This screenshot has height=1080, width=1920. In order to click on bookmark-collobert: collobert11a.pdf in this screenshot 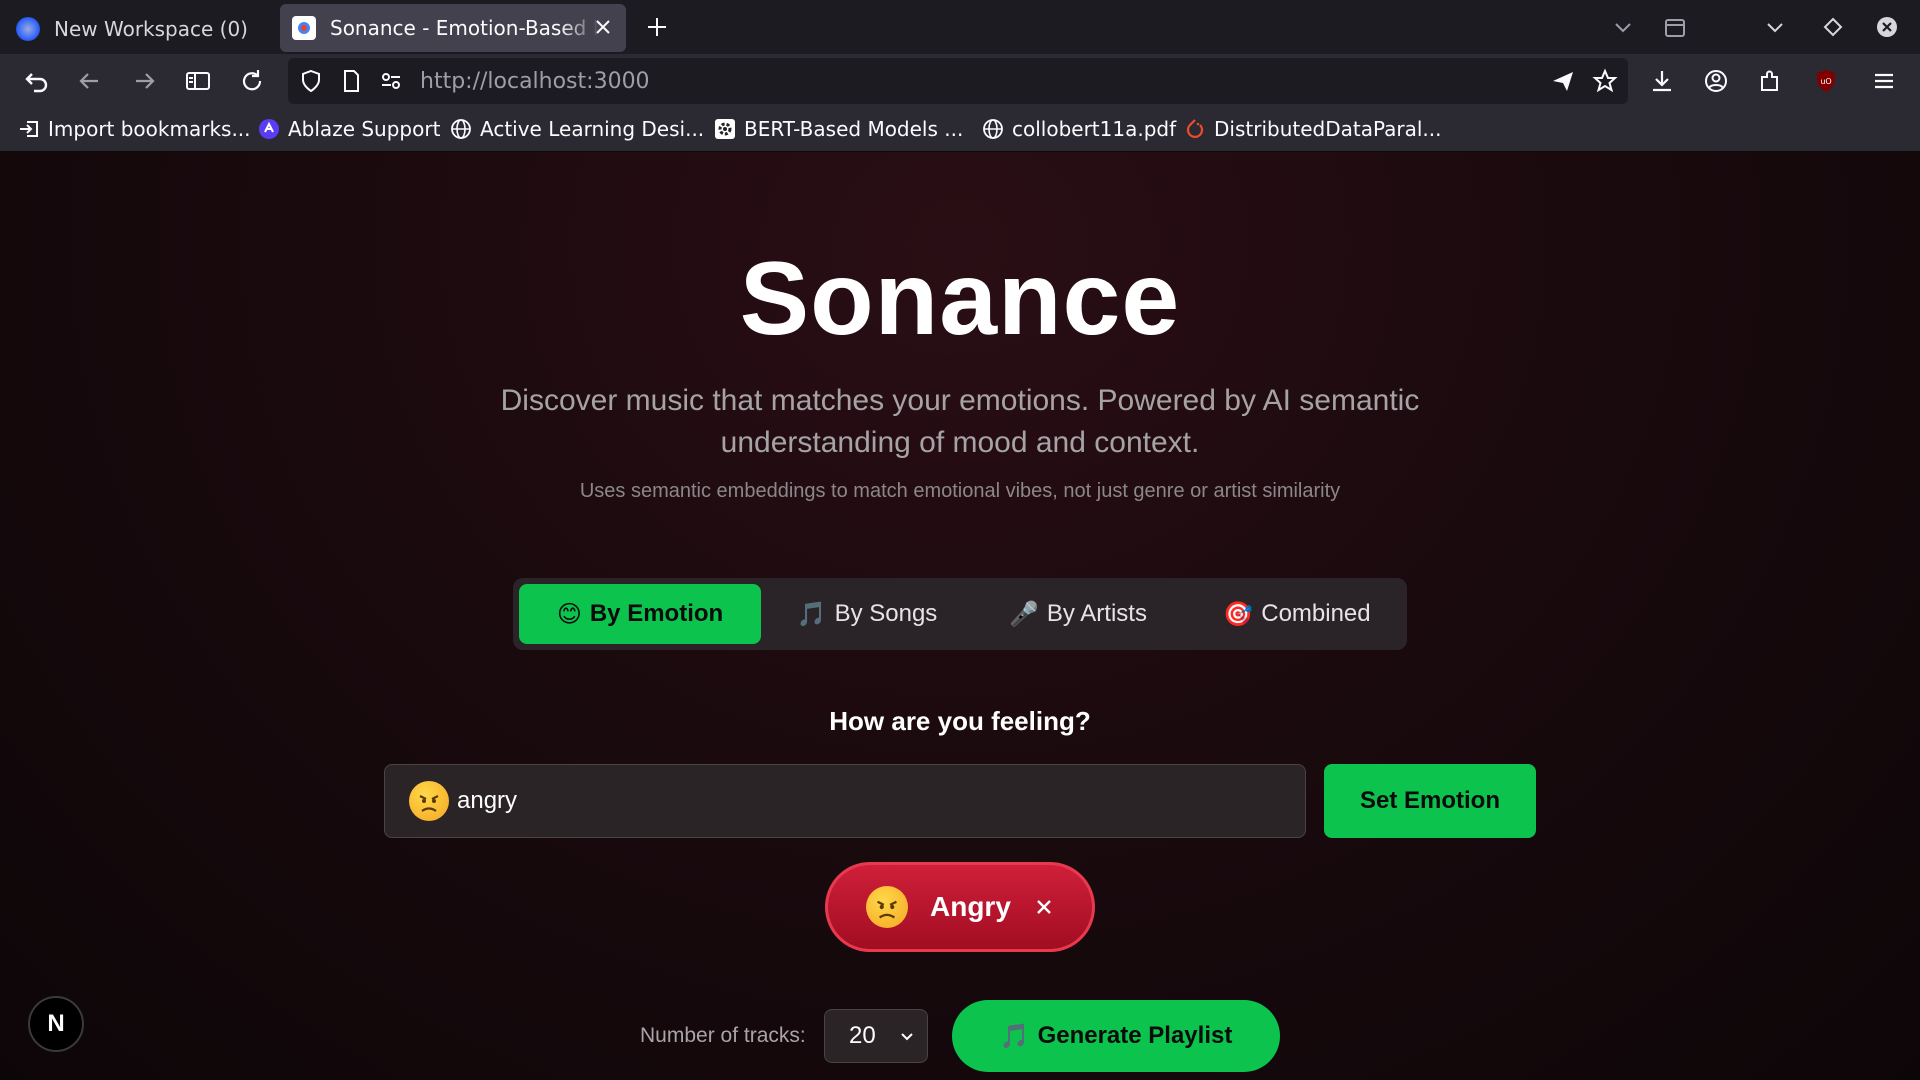, I will do `click(1079, 129)`.